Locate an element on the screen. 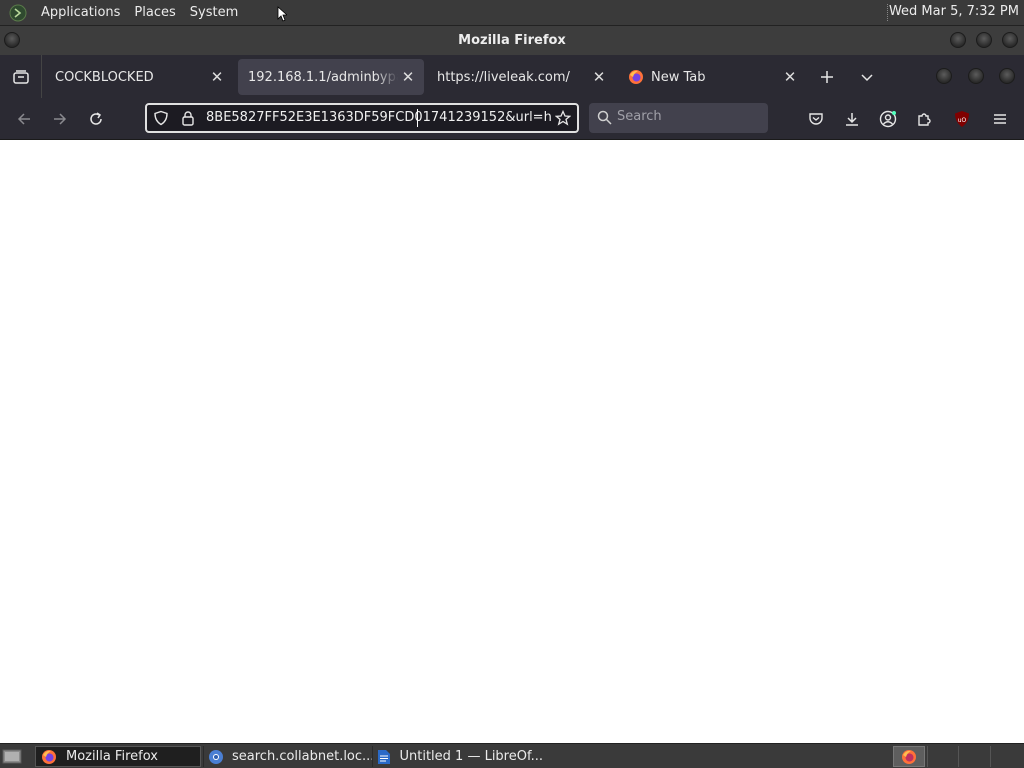 The image size is (1024, 768). account-button is located at coordinates (888, 119).